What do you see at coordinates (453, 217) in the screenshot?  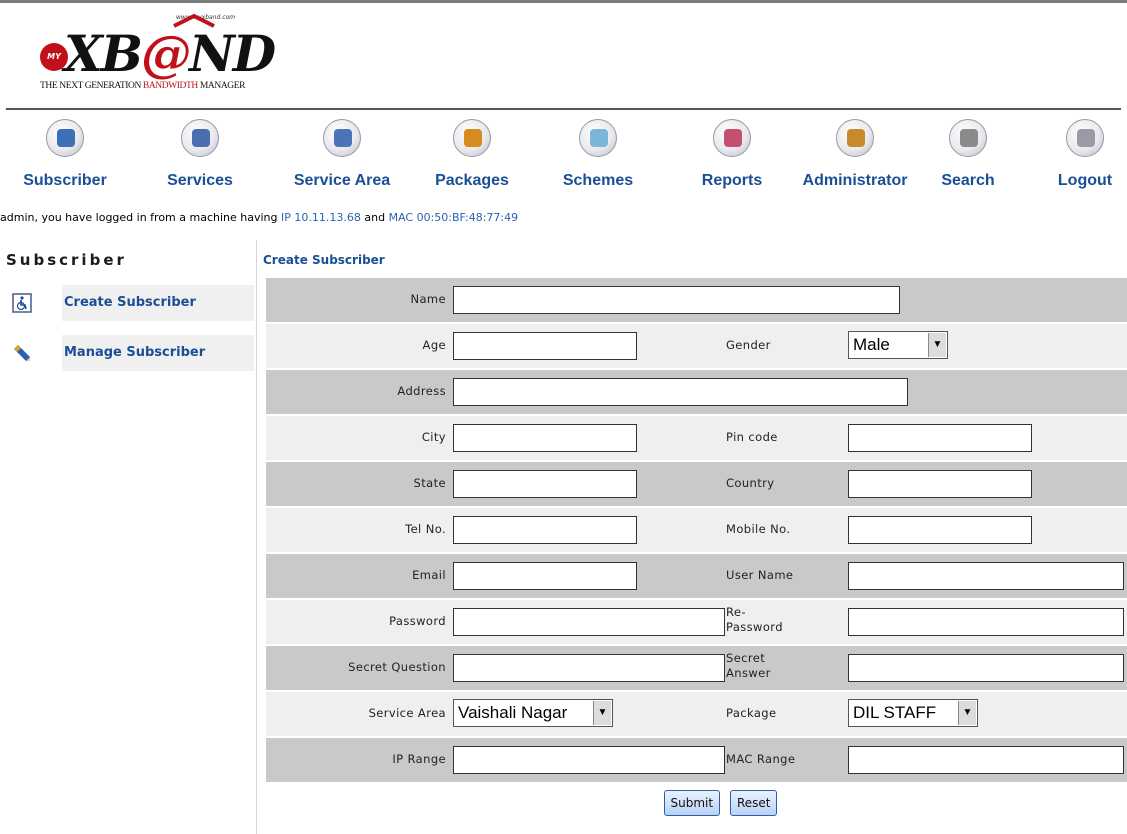 I see `login-mac: MAC 00:50:BF:48:77:49` at bounding box center [453, 217].